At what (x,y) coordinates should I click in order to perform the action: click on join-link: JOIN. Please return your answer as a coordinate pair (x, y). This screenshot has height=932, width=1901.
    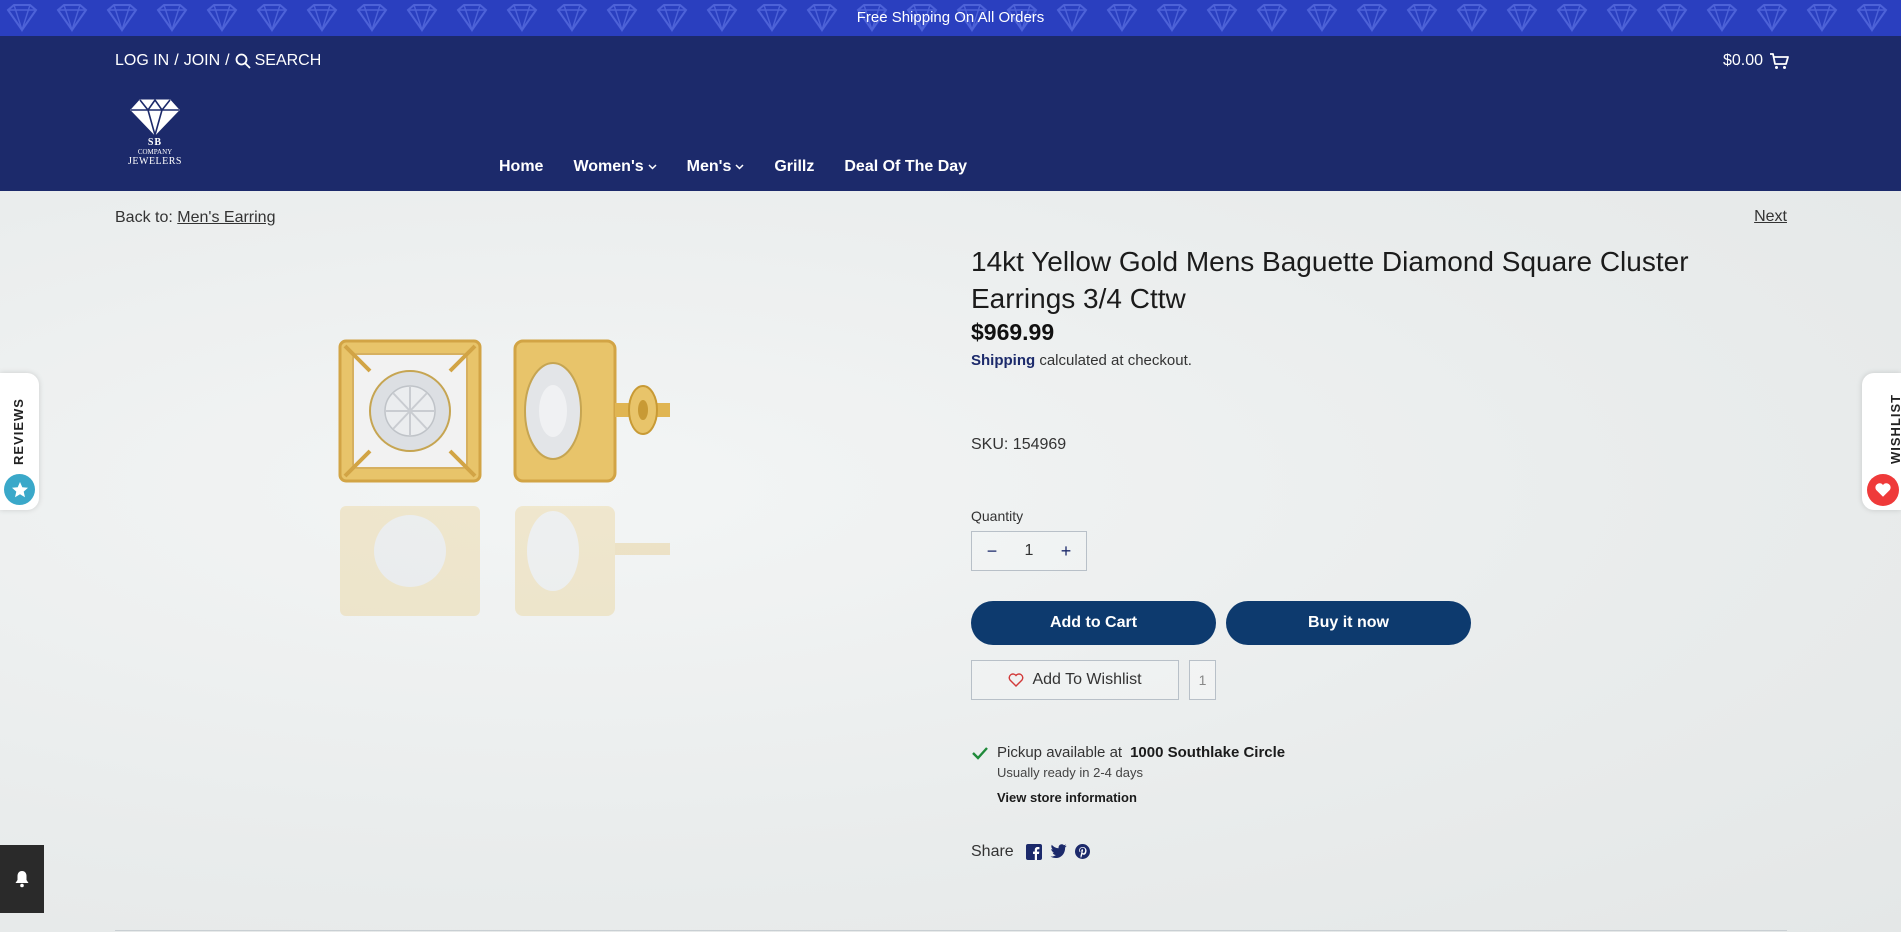
    Looking at the image, I should click on (202, 61).